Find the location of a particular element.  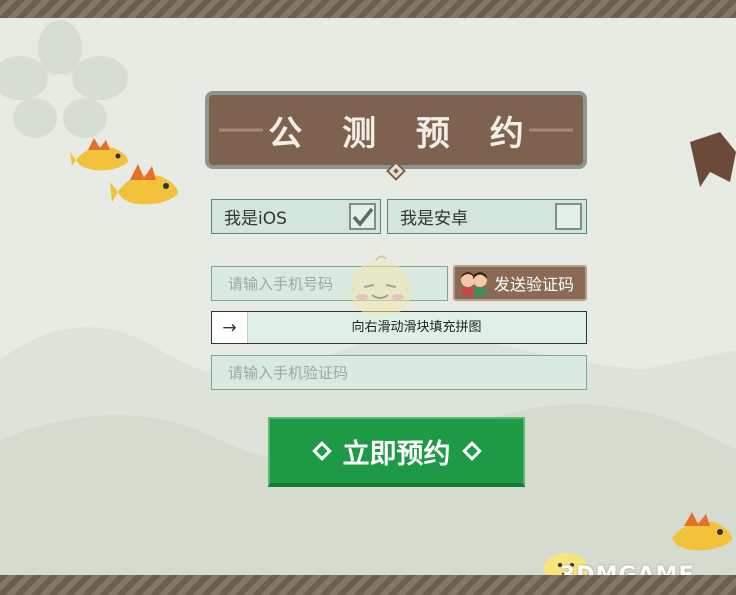

arrow-right-icon: → is located at coordinates (229, 327).